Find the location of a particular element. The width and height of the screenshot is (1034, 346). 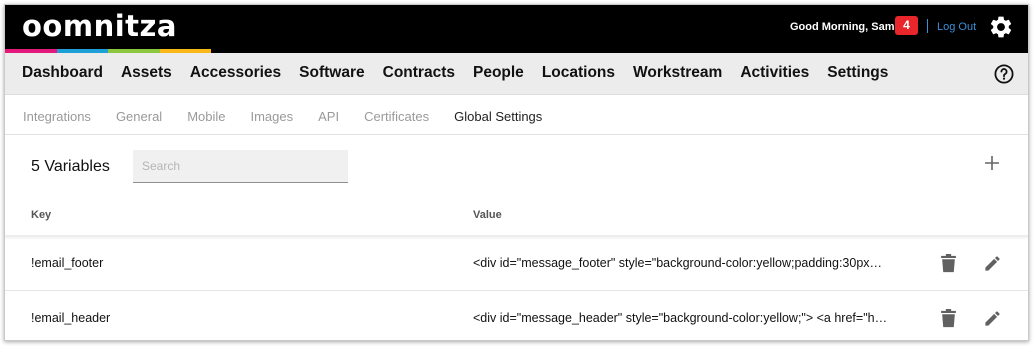

nav-item-workstream: Workstream is located at coordinates (677, 73).